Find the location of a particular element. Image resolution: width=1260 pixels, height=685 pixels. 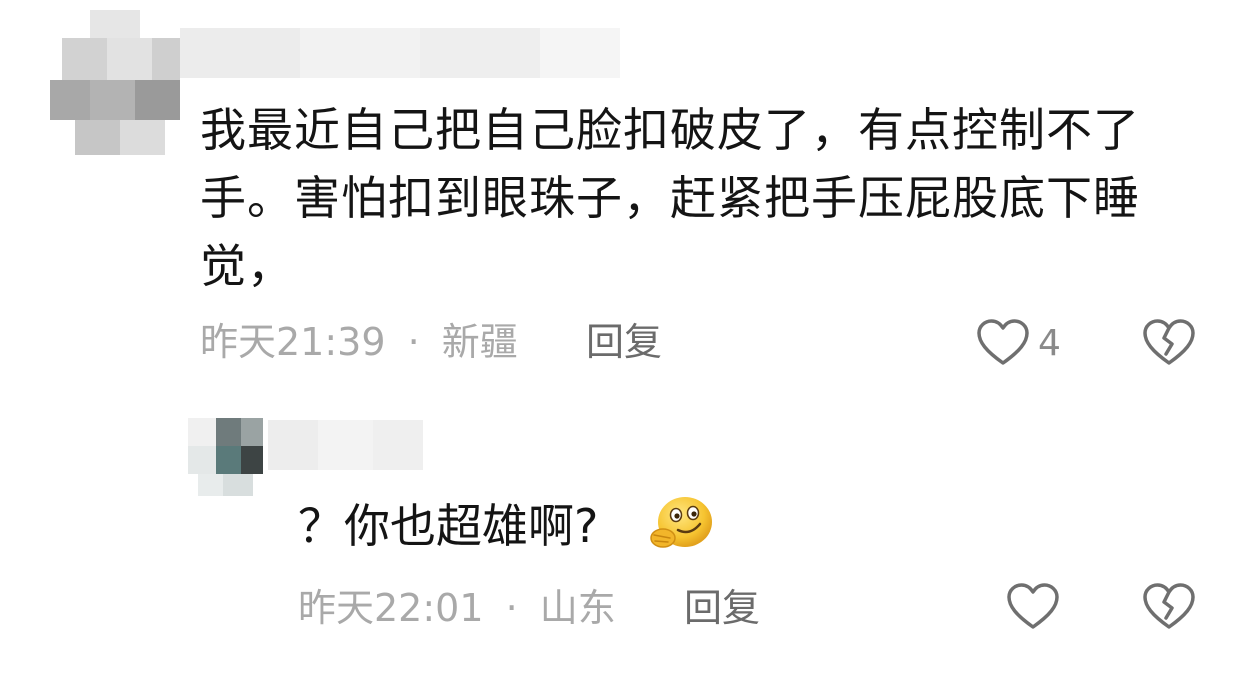

reply-location: 山东 is located at coordinates (577, 608).